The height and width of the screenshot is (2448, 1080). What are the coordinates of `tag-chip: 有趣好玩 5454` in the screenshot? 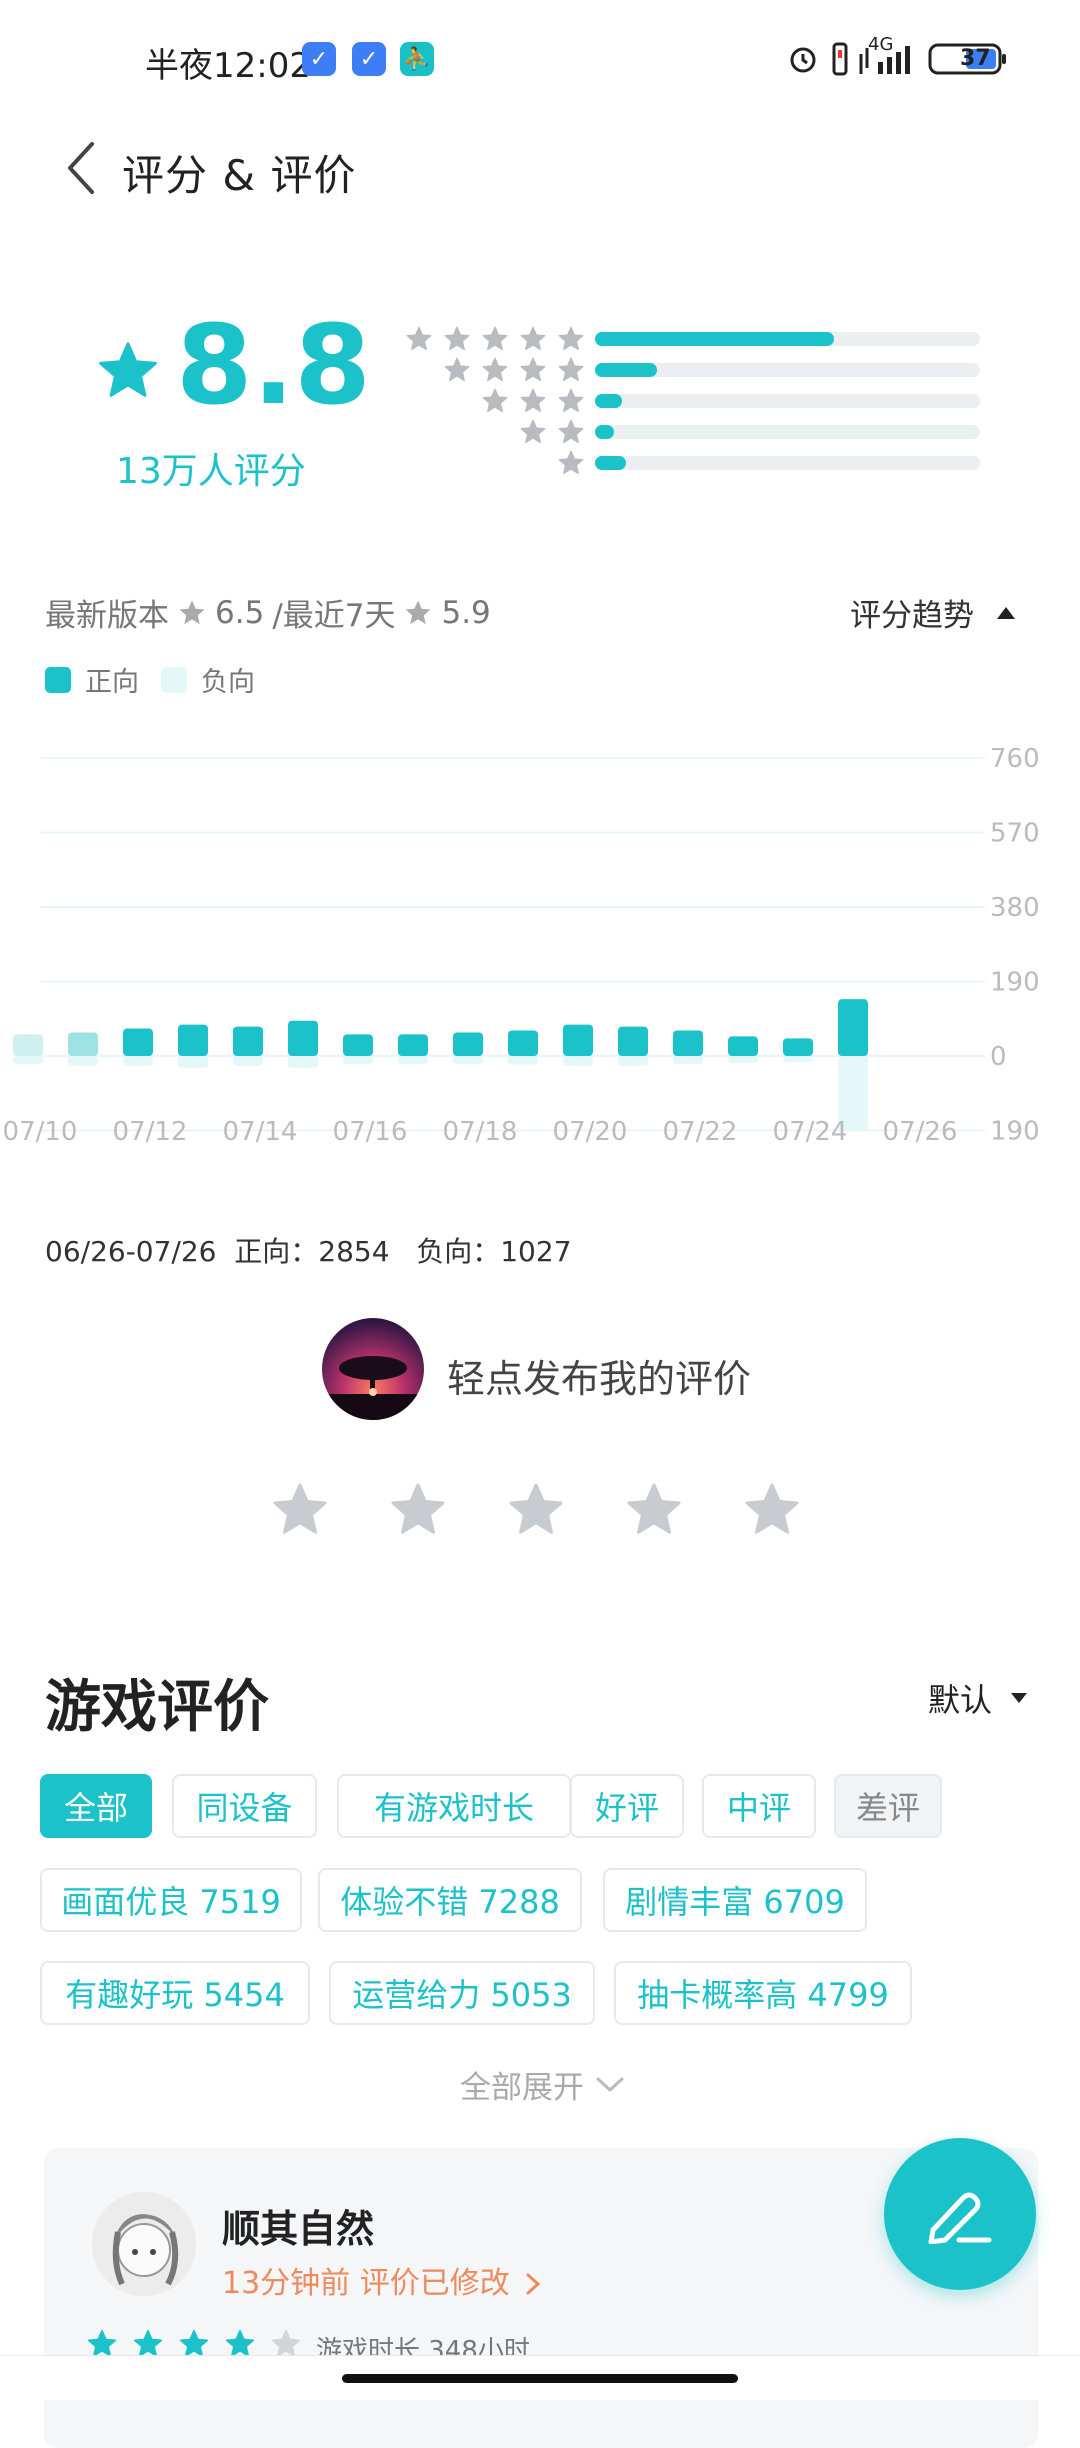 It's located at (175, 1993).